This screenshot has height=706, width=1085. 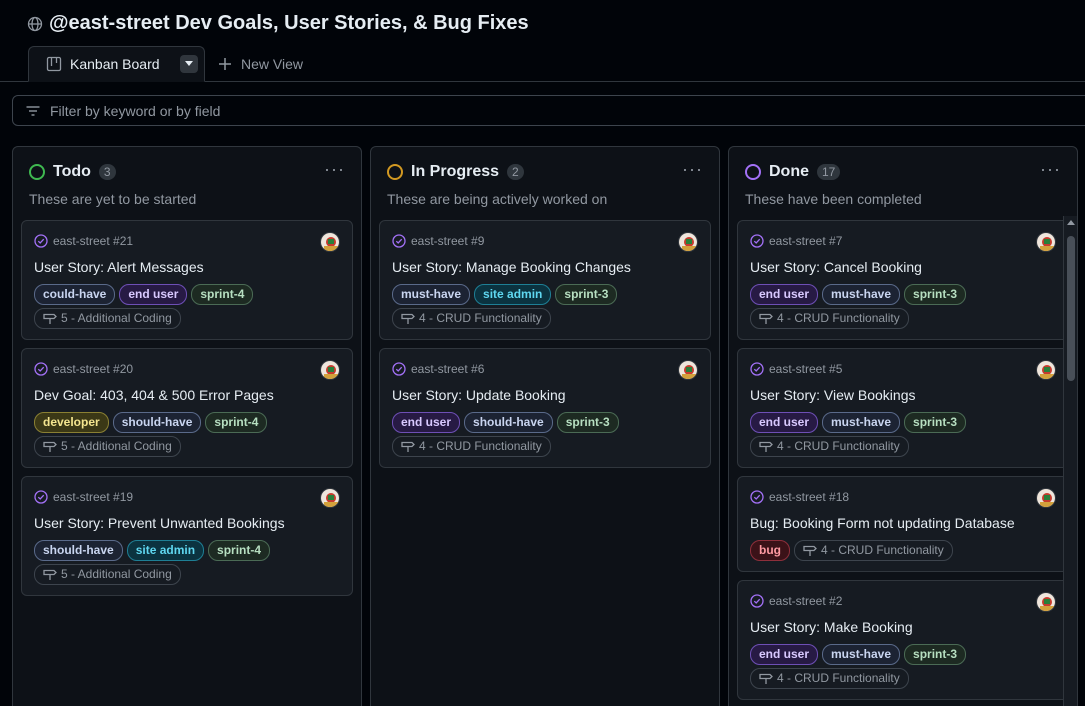 I want to click on issue-labels: end user must-have sprint-3, so click(x=858, y=294).